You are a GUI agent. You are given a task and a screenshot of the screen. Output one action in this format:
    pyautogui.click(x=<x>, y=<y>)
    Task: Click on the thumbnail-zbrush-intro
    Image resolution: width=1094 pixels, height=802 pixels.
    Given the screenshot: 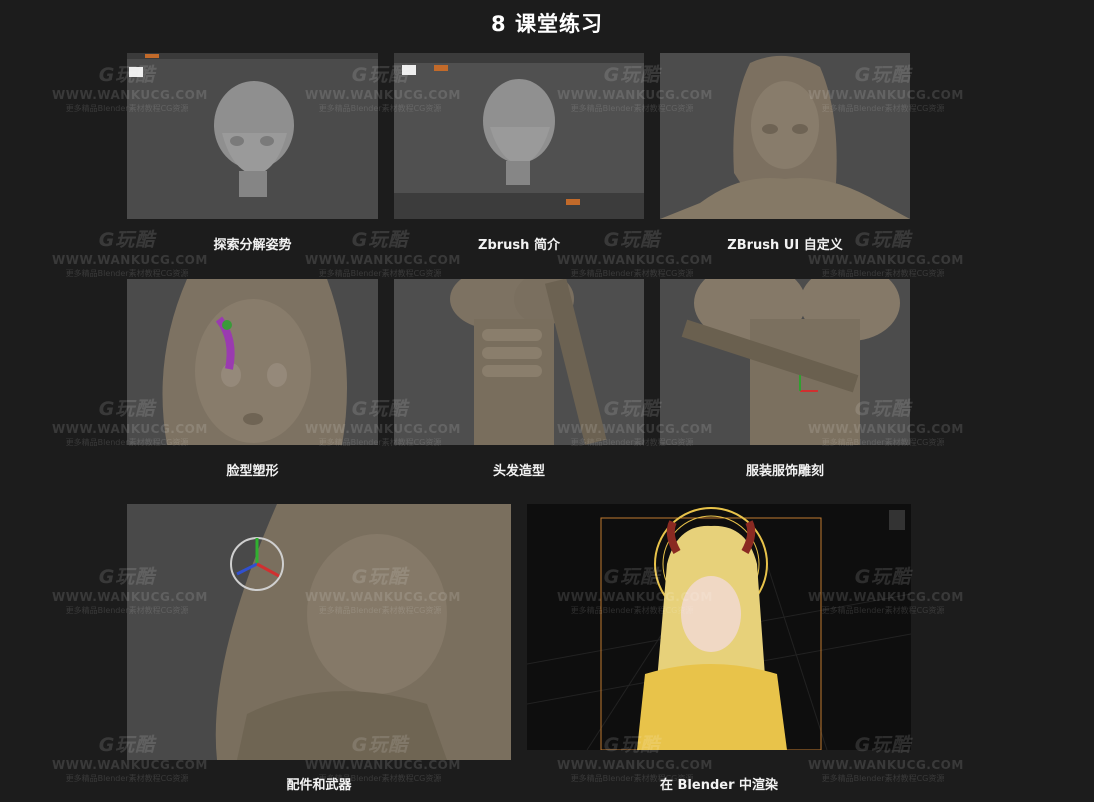 What is the action you would take?
    pyautogui.click(x=519, y=136)
    